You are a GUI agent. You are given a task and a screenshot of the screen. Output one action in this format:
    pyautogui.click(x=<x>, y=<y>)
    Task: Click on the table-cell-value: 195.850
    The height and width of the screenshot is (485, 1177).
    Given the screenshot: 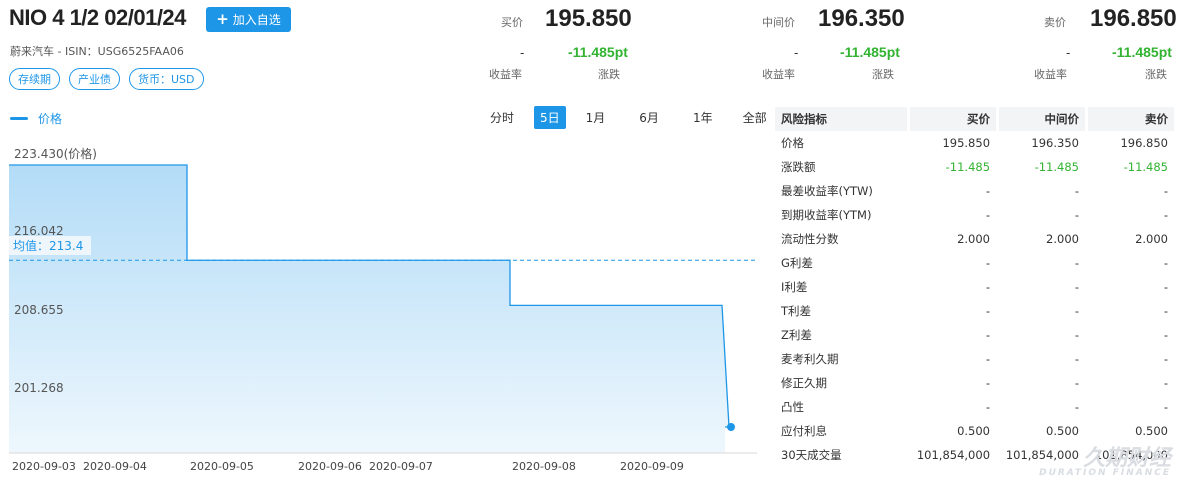 What is the action you would take?
    pyautogui.click(x=966, y=143)
    